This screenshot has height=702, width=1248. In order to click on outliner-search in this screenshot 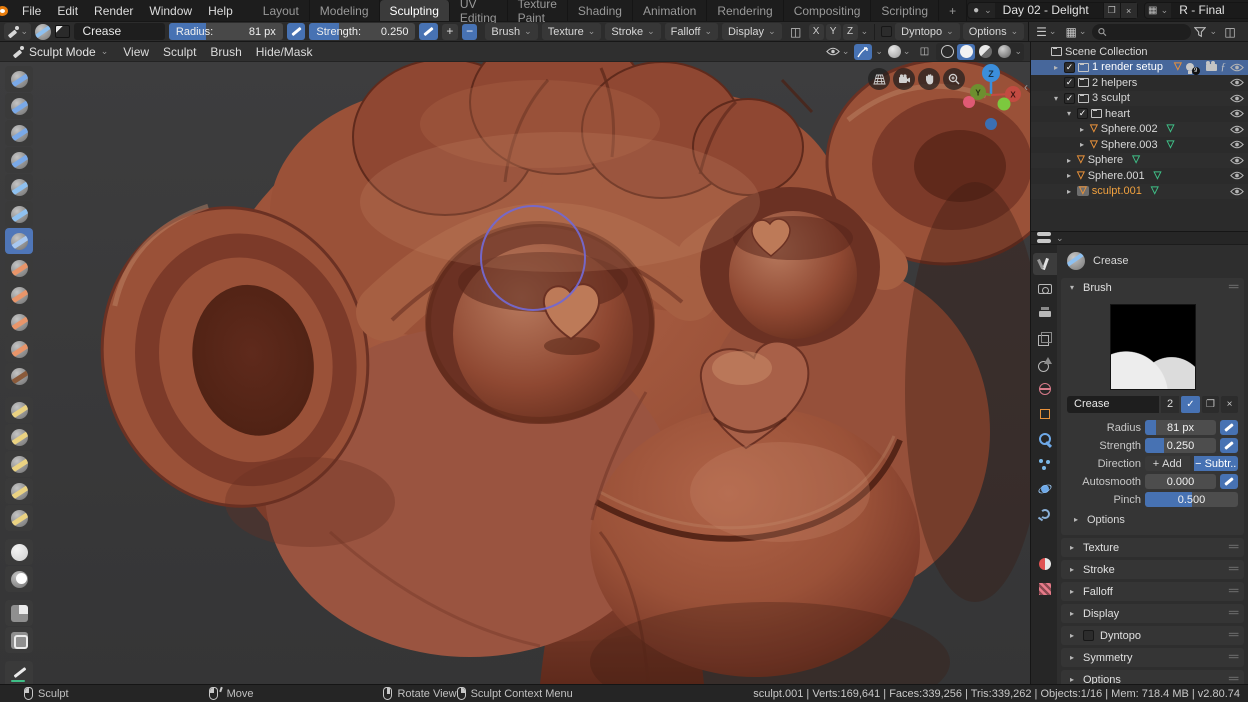, I will do `click(1142, 31)`.